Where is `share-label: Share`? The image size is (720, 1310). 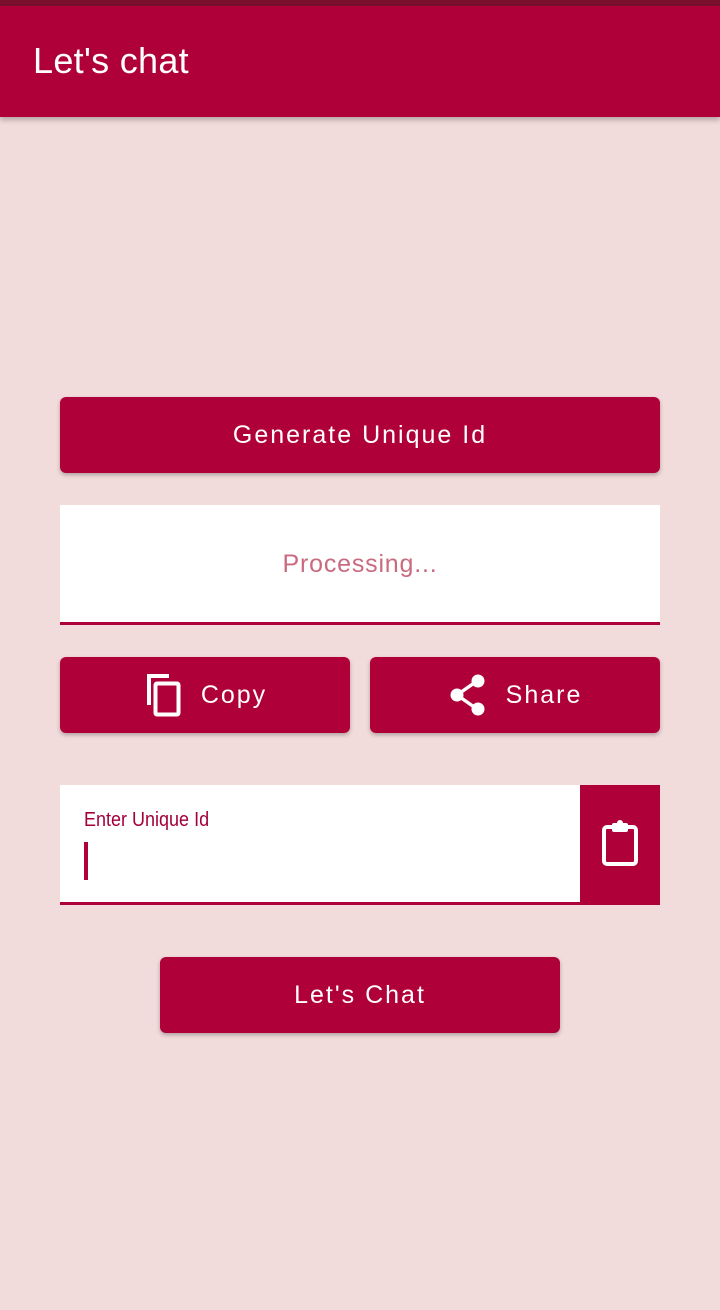 share-label: Share is located at coordinates (544, 694).